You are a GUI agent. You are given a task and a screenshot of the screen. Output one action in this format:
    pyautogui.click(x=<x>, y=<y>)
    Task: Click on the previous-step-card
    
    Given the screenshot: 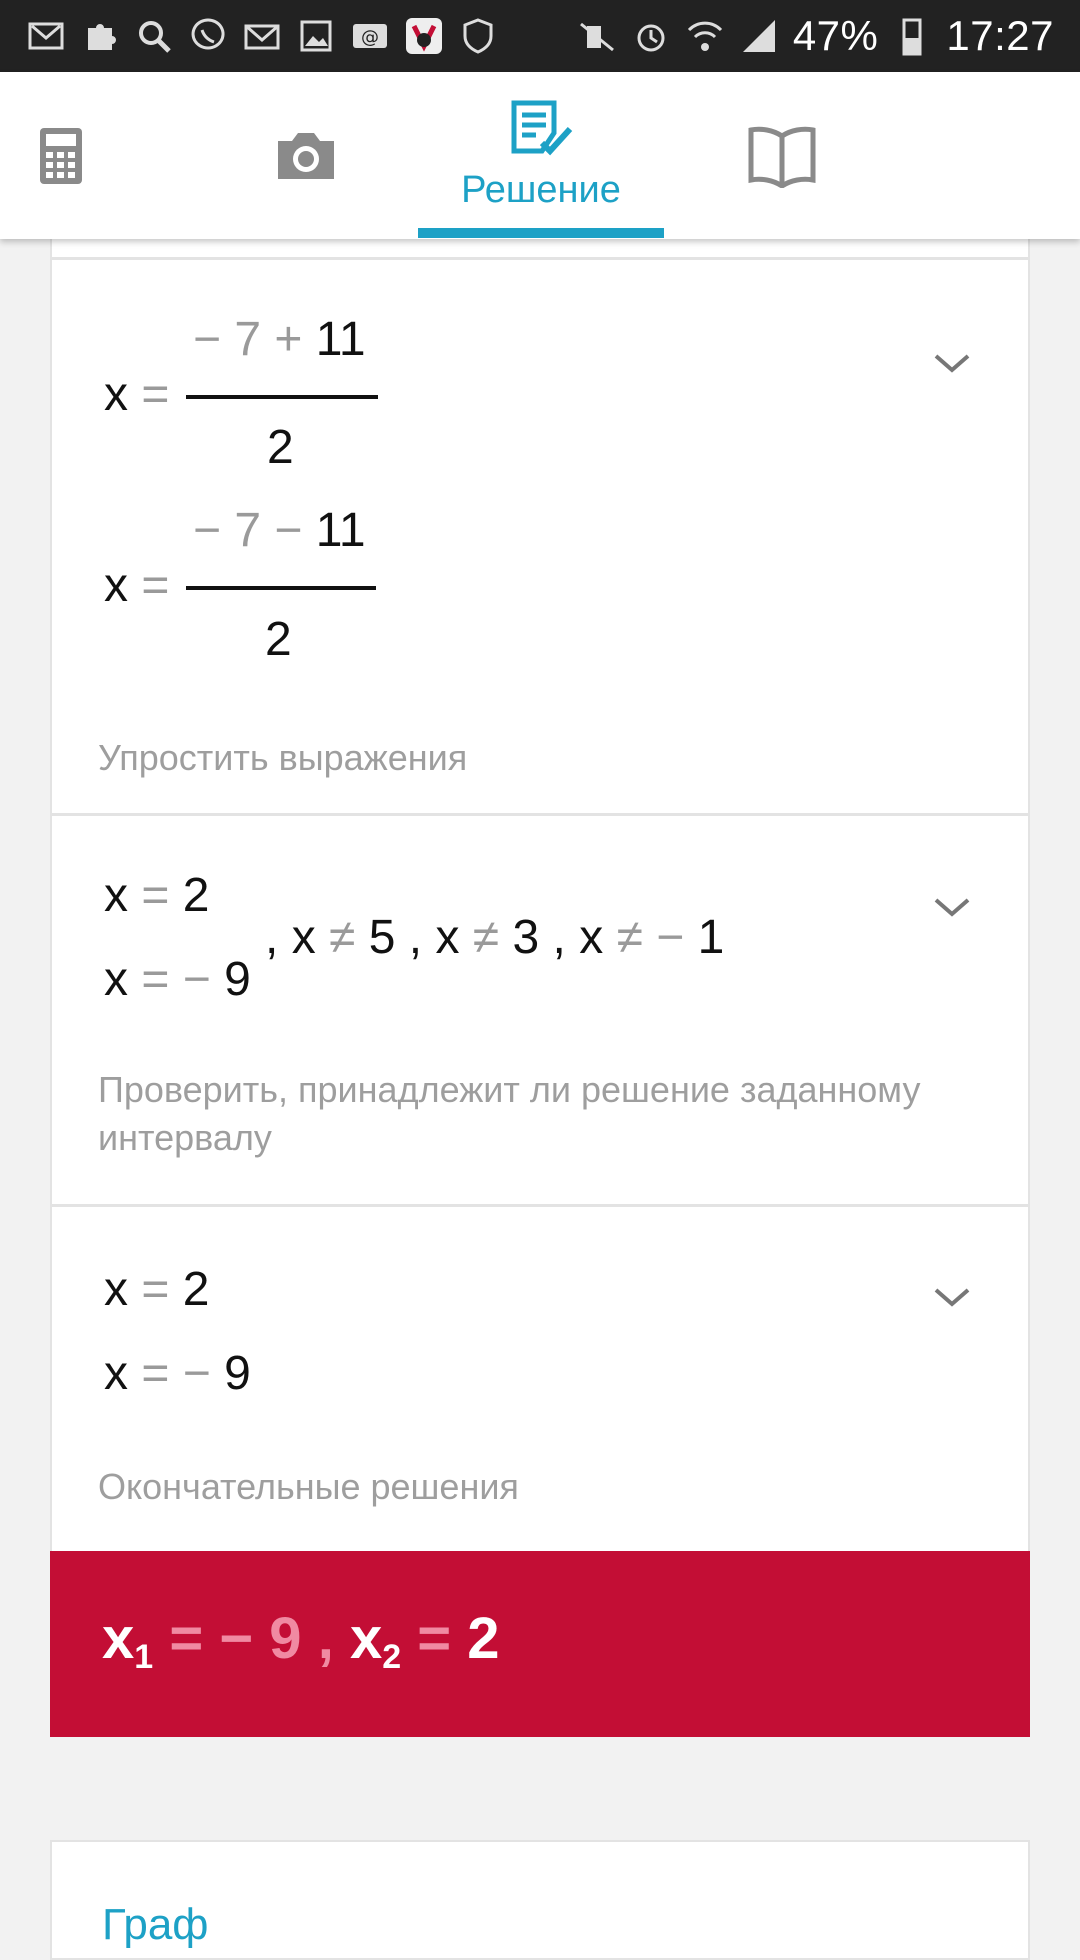 What is the action you would take?
    pyautogui.click(x=540, y=248)
    